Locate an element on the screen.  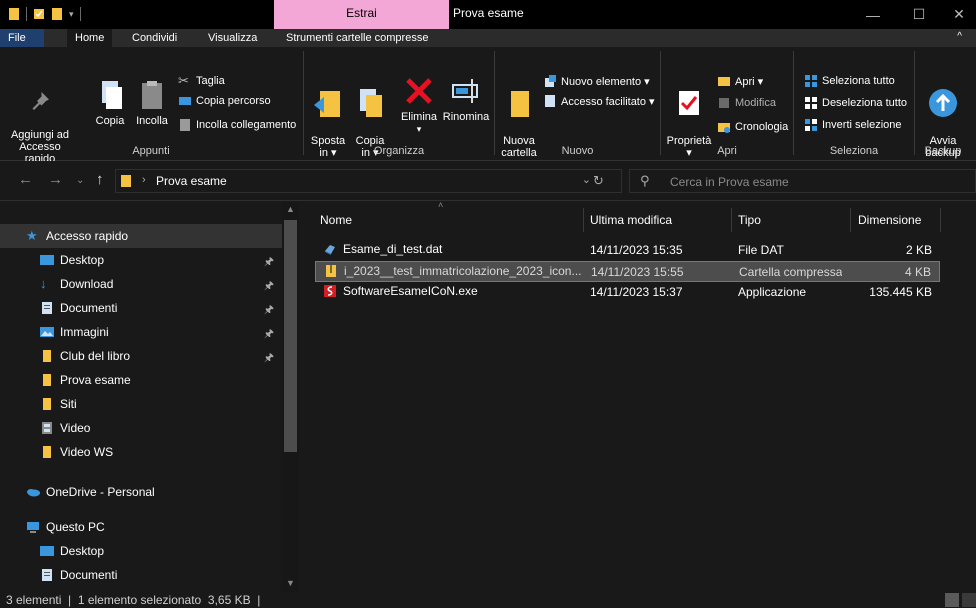
column-header-name: Nome is located at coordinates (336, 220).